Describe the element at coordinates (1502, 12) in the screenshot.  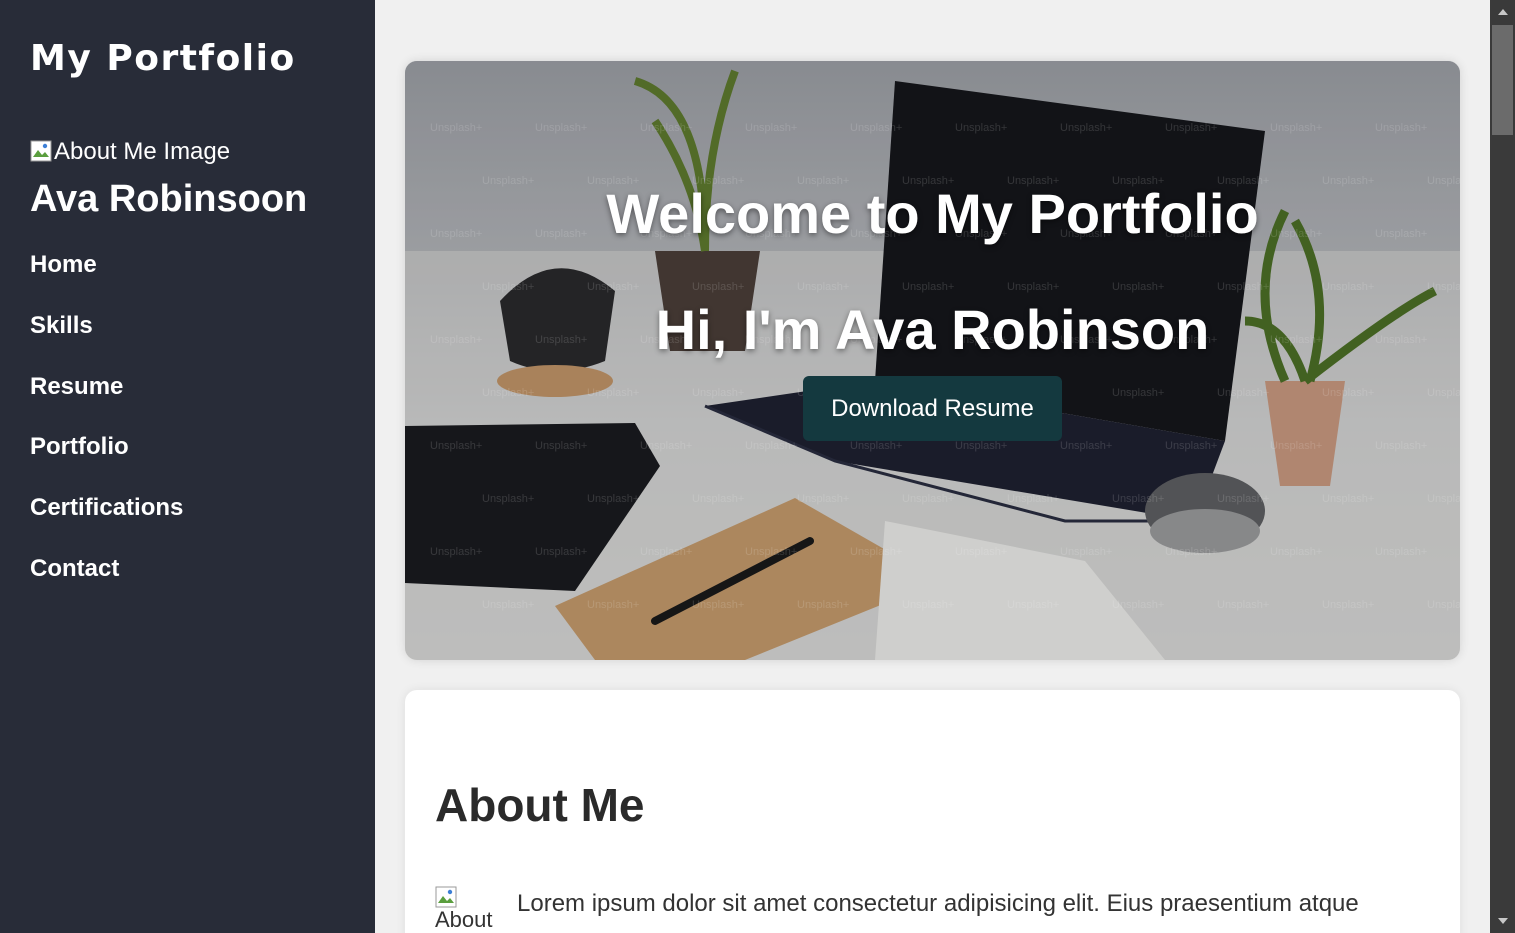
I see `scroll-up-arrow-icon` at that location.